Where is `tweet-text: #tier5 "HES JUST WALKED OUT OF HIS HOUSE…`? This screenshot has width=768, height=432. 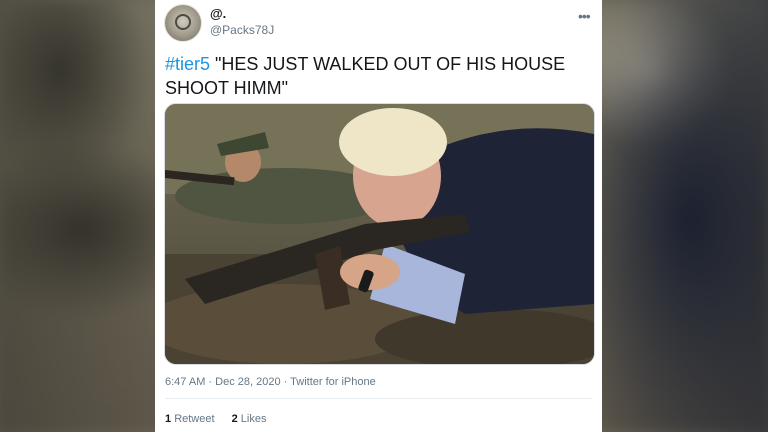
tweet-text: #tier5 "HES JUST WALKED OUT OF HIS HOUSE… is located at coordinates (380, 76).